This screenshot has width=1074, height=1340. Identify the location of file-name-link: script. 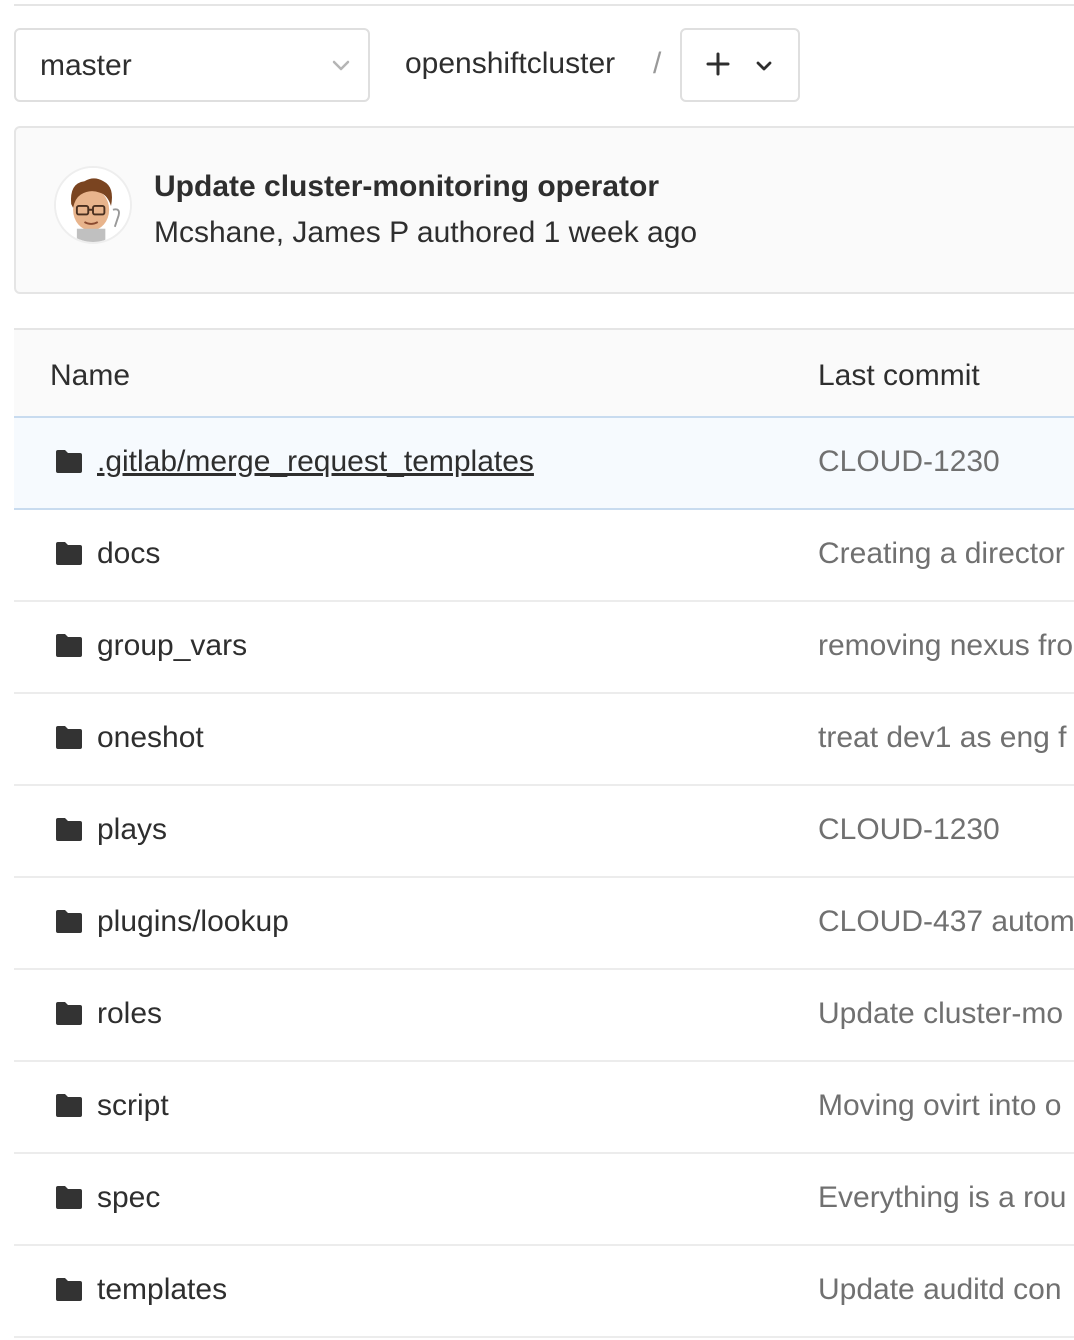
(133, 1106).